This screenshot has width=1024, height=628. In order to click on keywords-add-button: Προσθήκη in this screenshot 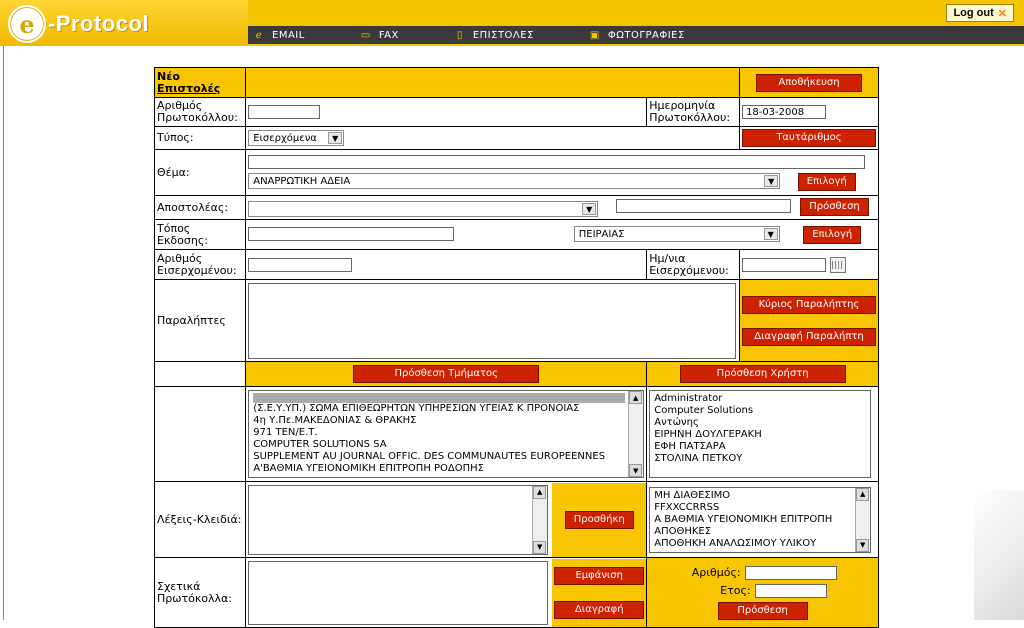, I will do `click(599, 519)`.